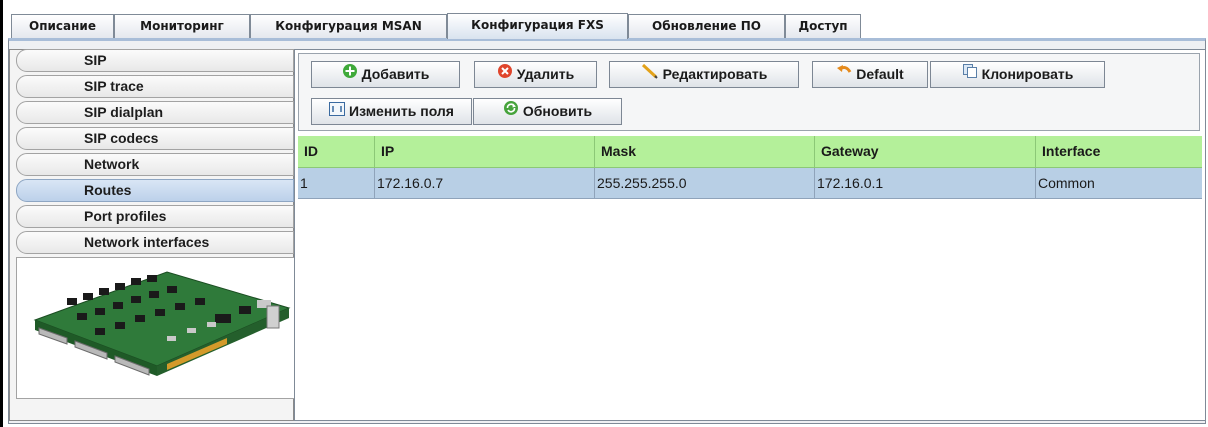 The height and width of the screenshot is (427, 1208). I want to click on add-button: Добавить, so click(385, 74).